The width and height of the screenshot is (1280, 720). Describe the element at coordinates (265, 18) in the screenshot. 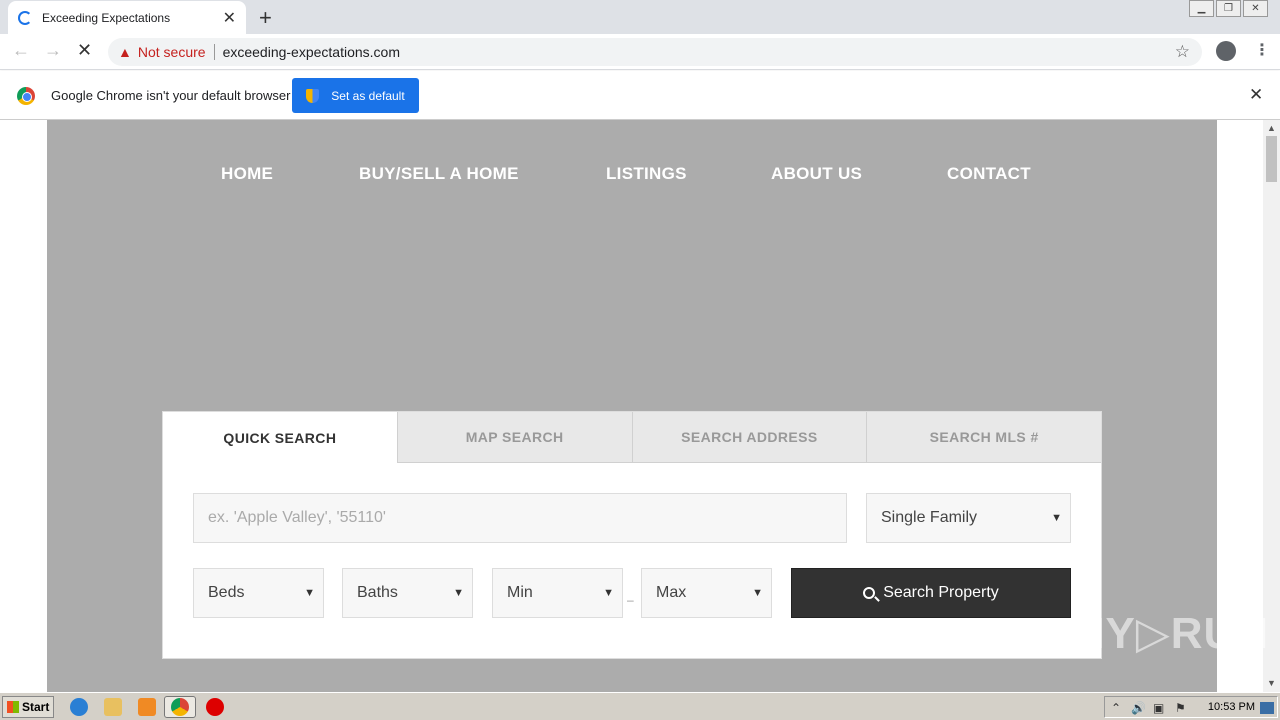

I see `new-tab-button: +` at that location.